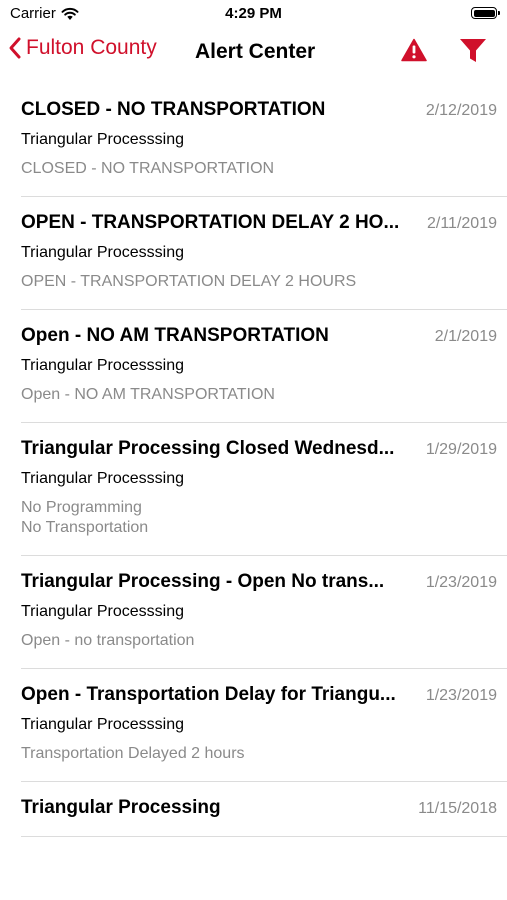 This screenshot has width=507, height=900. What do you see at coordinates (189, 281) in the screenshot?
I see `alert-message-line: OPEN - TRANSPORTATION DELAY 2 HOURS` at bounding box center [189, 281].